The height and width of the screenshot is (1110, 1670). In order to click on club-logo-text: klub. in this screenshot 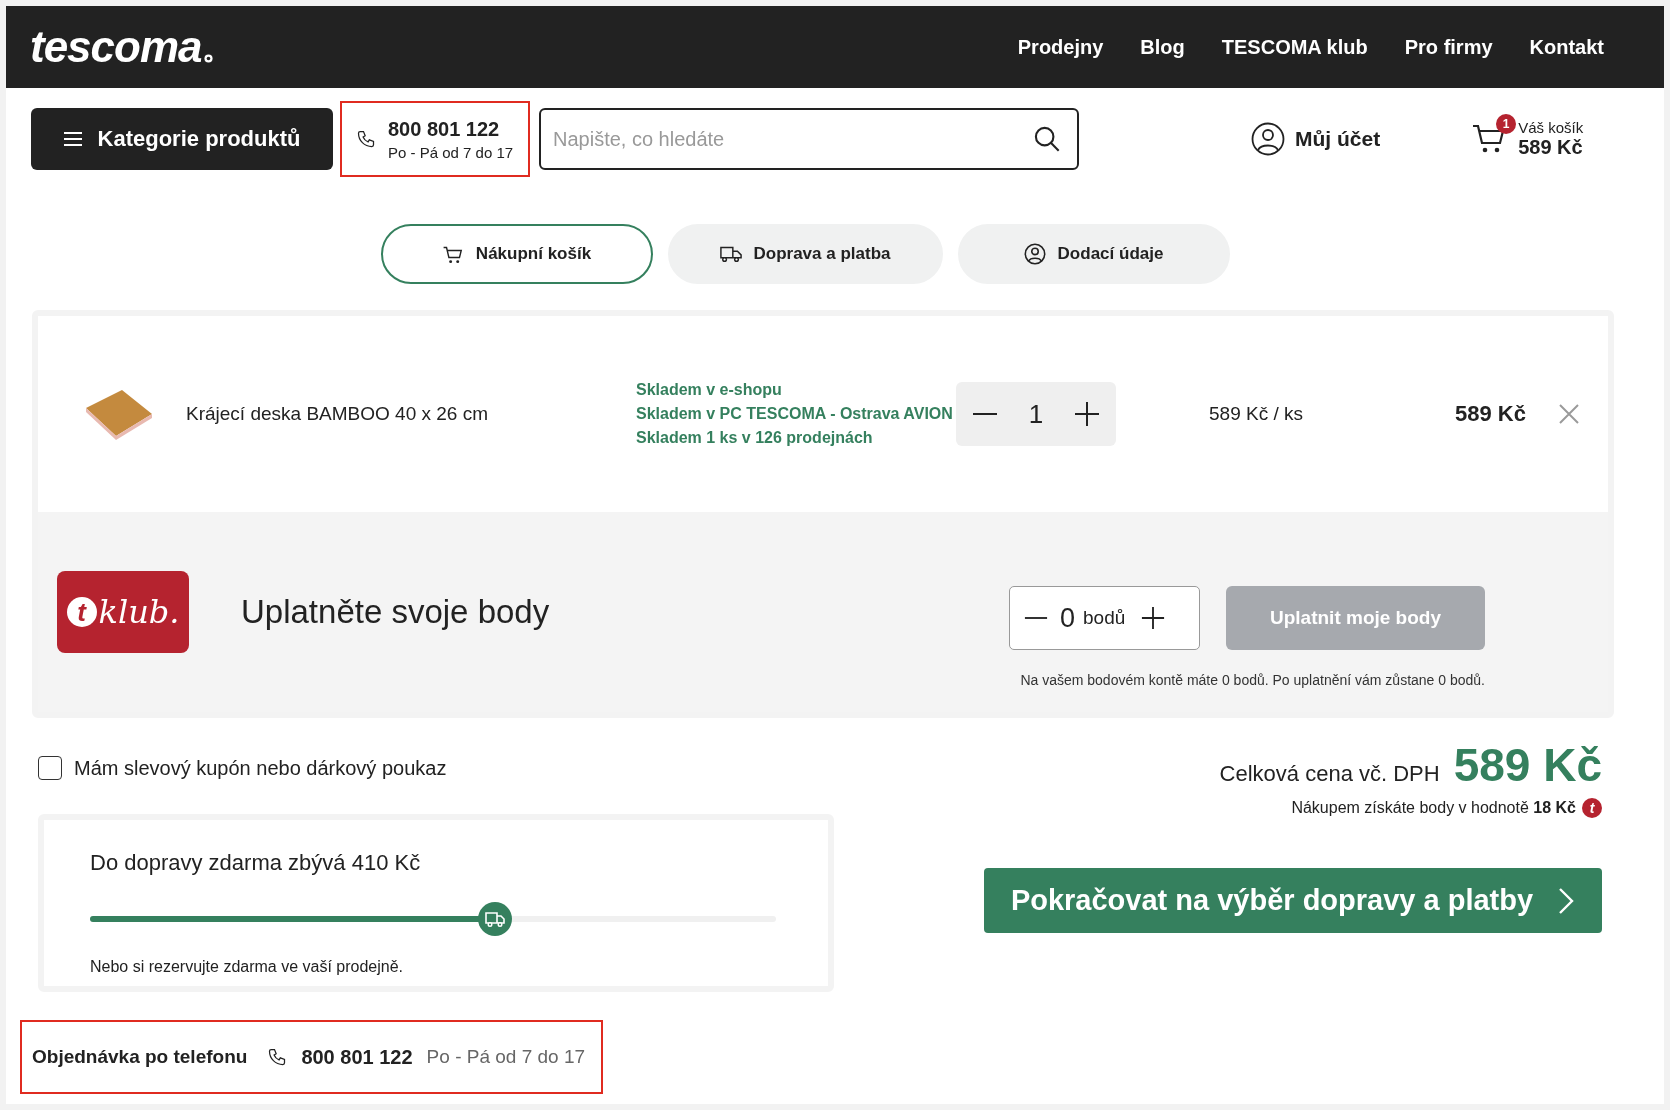, I will do `click(139, 612)`.